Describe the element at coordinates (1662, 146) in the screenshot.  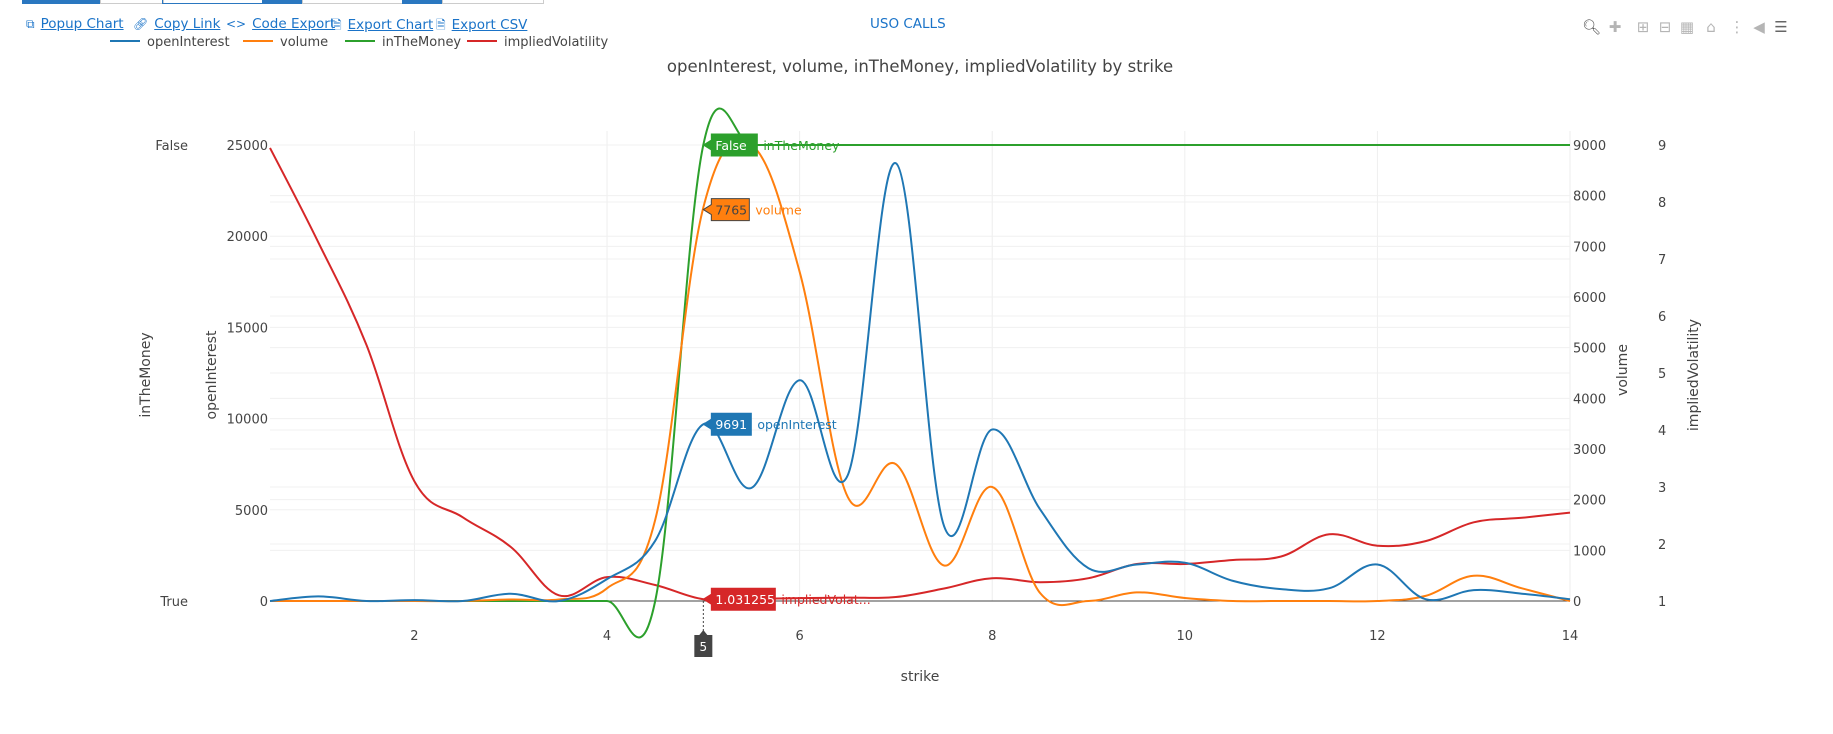
I see `impliedvolatility-tick-label: 9` at that location.